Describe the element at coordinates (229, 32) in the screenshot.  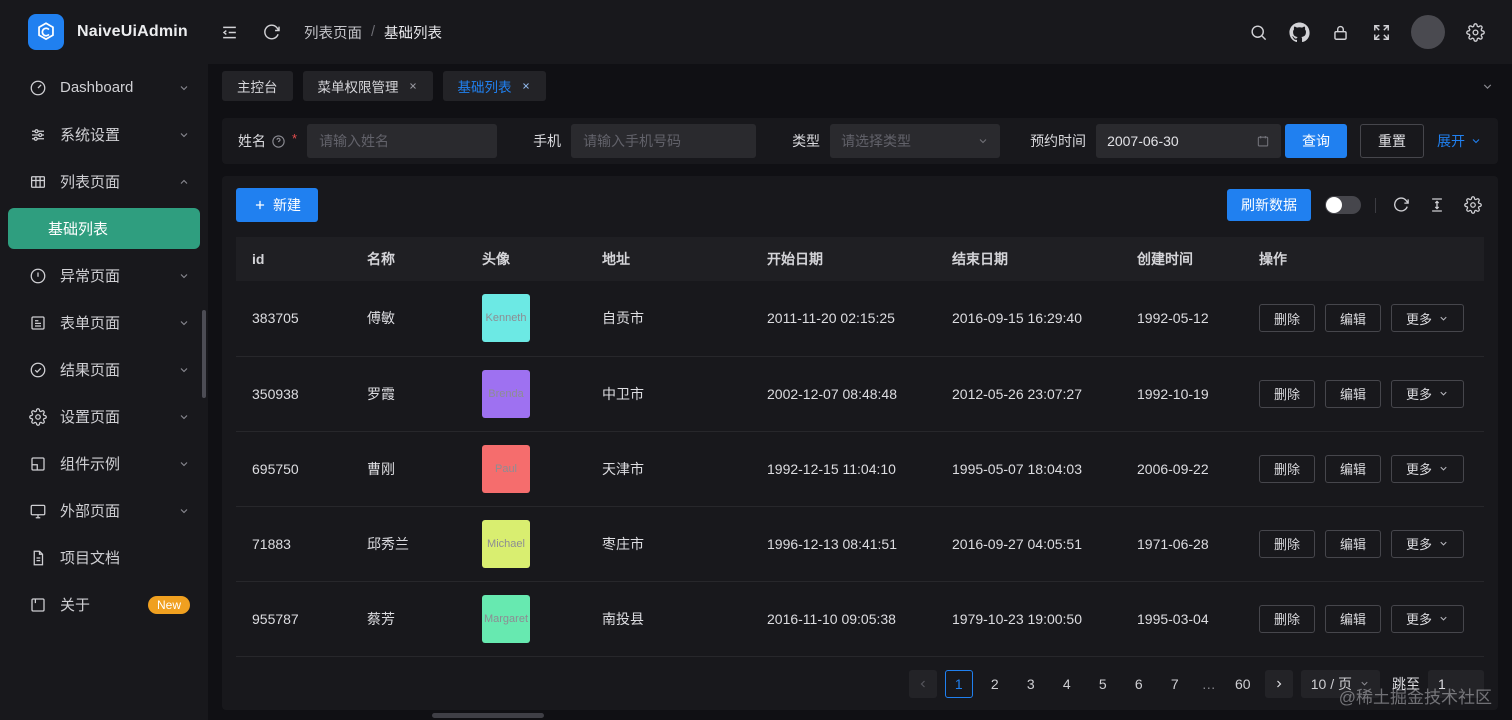
I see `collapse-sidebar-icon` at that location.